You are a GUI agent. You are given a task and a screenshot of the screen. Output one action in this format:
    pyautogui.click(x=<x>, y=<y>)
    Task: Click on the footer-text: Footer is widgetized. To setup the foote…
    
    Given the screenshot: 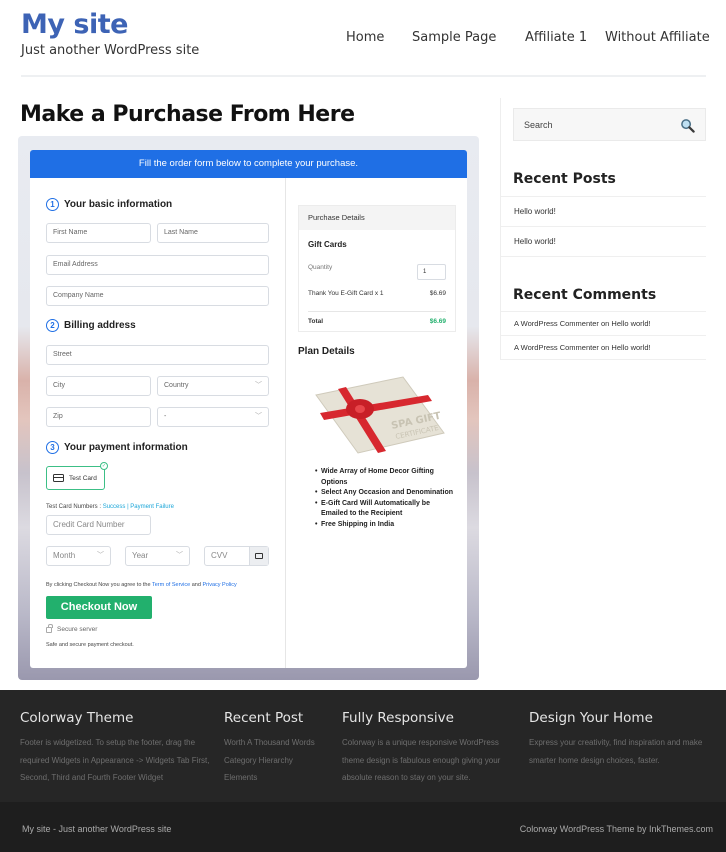 What is the action you would take?
    pyautogui.click(x=115, y=760)
    